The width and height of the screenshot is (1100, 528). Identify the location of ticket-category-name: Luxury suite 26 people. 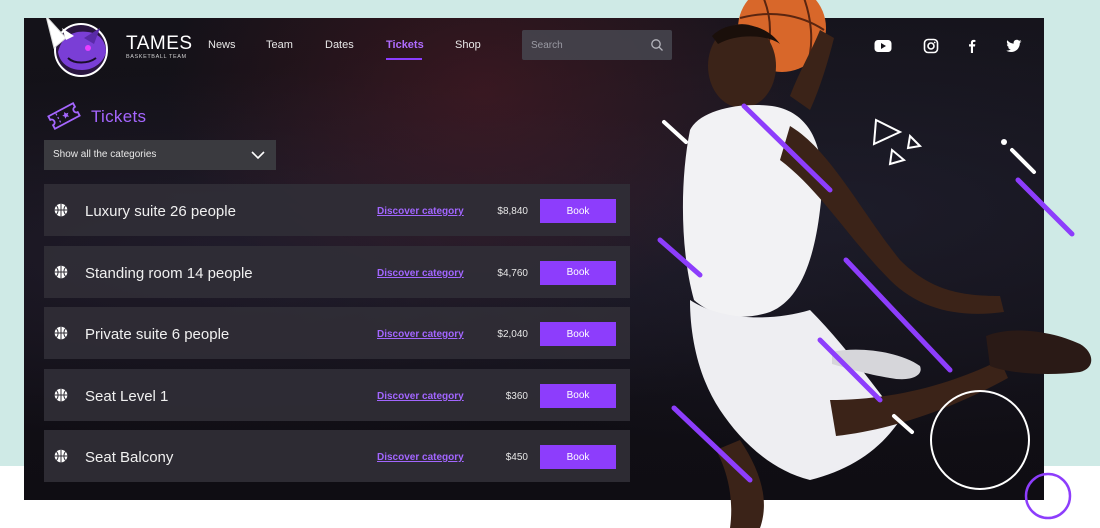
(160, 211).